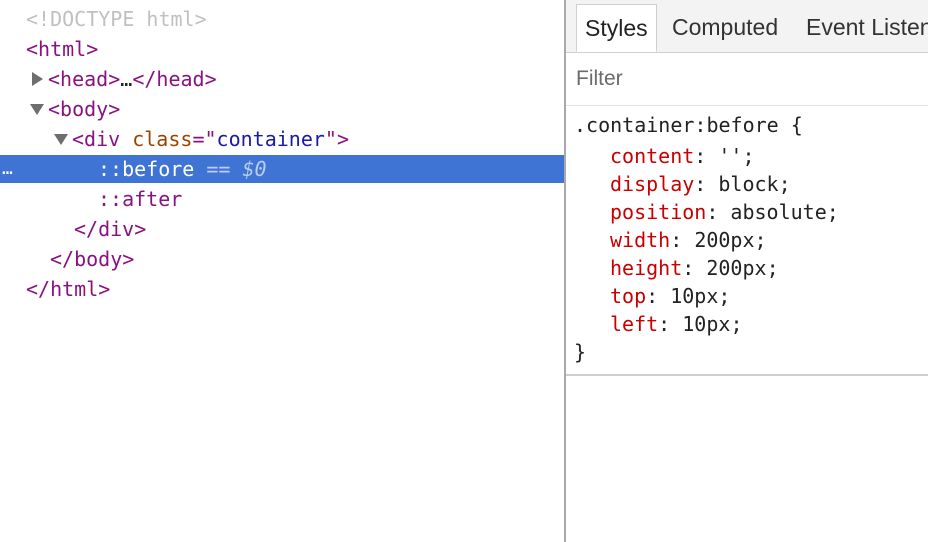  What do you see at coordinates (210, 139) in the screenshot?
I see `div-open-tag: <div class="container">` at bounding box center [210, 139].